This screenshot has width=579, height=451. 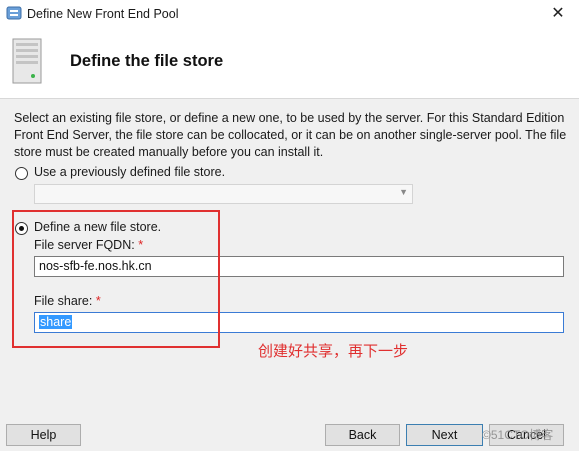 What do you see at coordinates (362, 435) in the screenshot?
I see `back-button: Back` at bounding box center [362, 435].